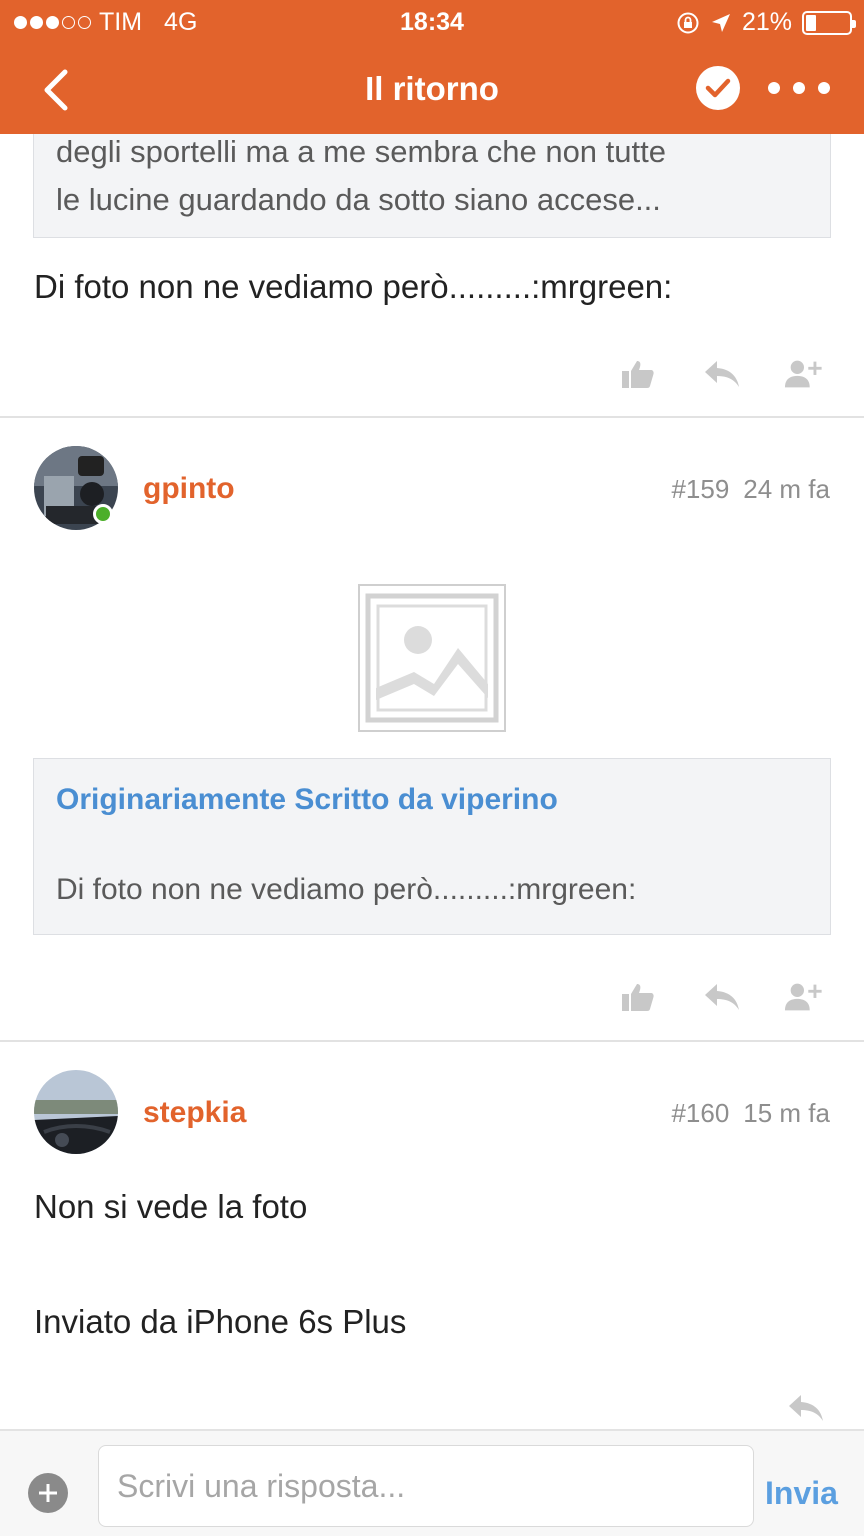 Image resolution: width=864 pixels, height=1536 pixels. Describe the element at coordinates (432, 22) in the screenshot. I see `status-bar: TIM 4G 18:34 21%` at that location.